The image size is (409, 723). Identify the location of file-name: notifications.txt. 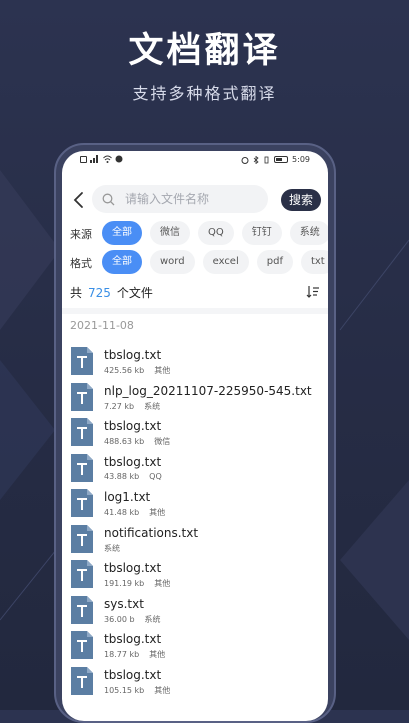
(151, 532).